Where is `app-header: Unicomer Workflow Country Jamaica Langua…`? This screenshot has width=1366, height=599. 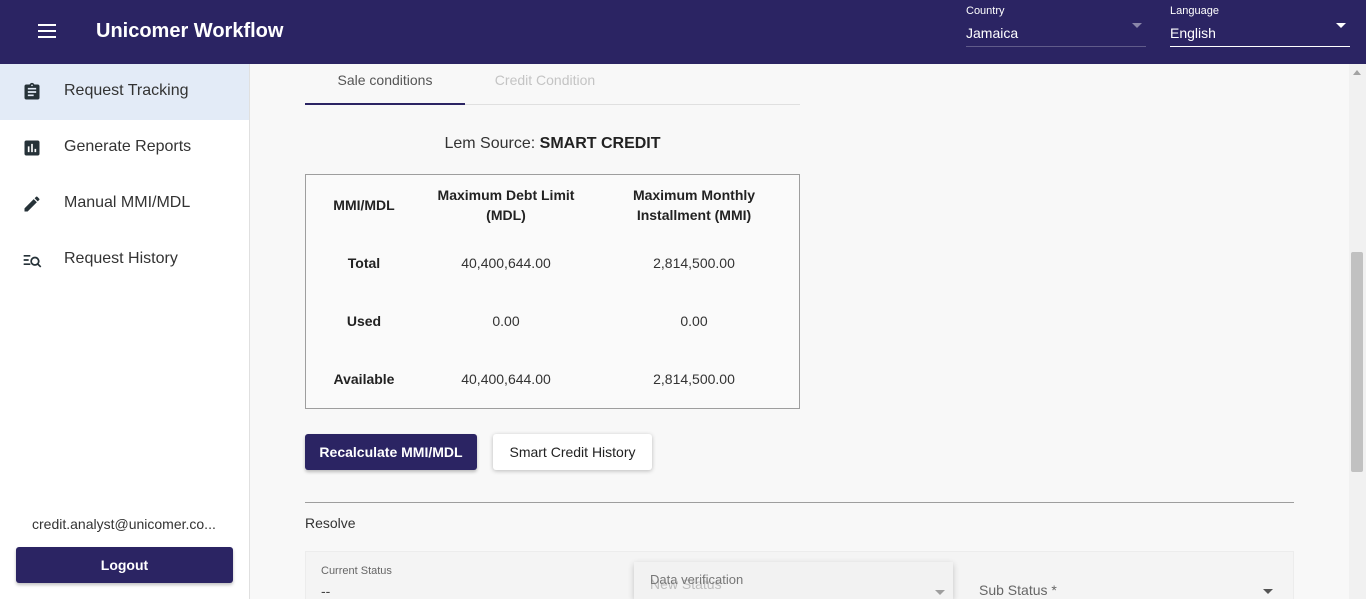 app-header: Unicomer Workflow Country Jamaica Langua… is located at coordinates (683, 32).